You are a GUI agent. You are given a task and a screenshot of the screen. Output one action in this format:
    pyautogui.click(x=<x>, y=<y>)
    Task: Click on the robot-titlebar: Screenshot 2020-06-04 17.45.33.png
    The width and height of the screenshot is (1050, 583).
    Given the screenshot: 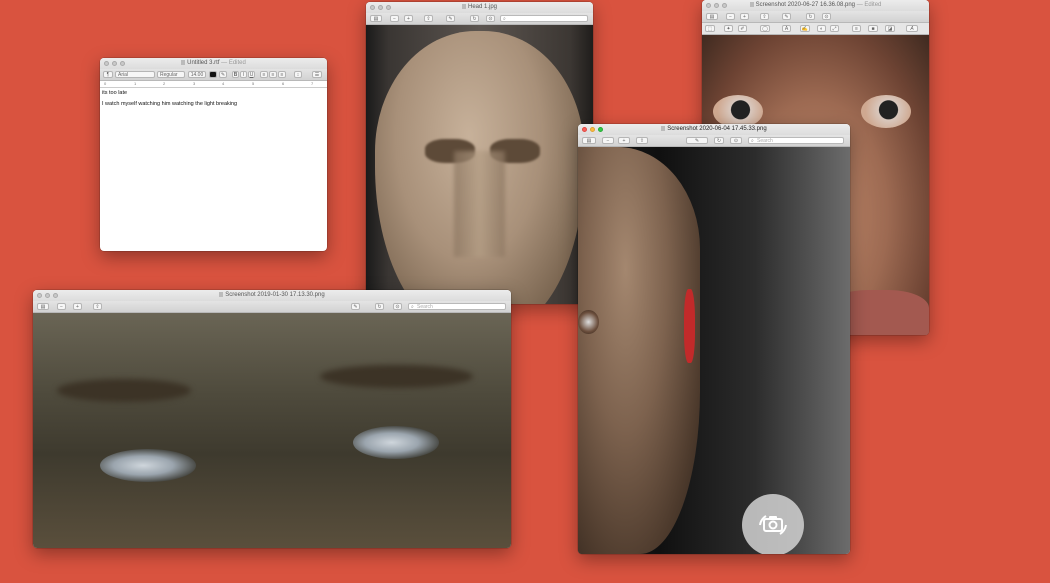 What is the action you would take?
    pyautogui.click(x=714, y=129)
    